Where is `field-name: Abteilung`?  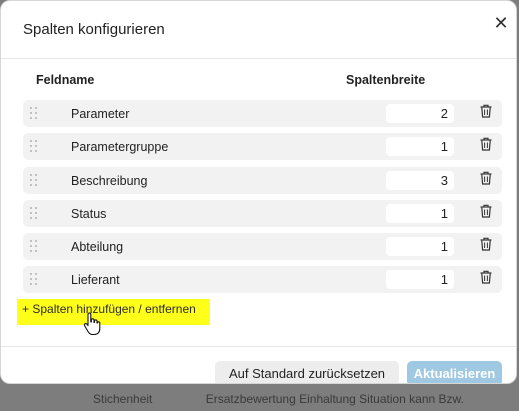 field-name: Abteilung is located at coordinates (97, 247).